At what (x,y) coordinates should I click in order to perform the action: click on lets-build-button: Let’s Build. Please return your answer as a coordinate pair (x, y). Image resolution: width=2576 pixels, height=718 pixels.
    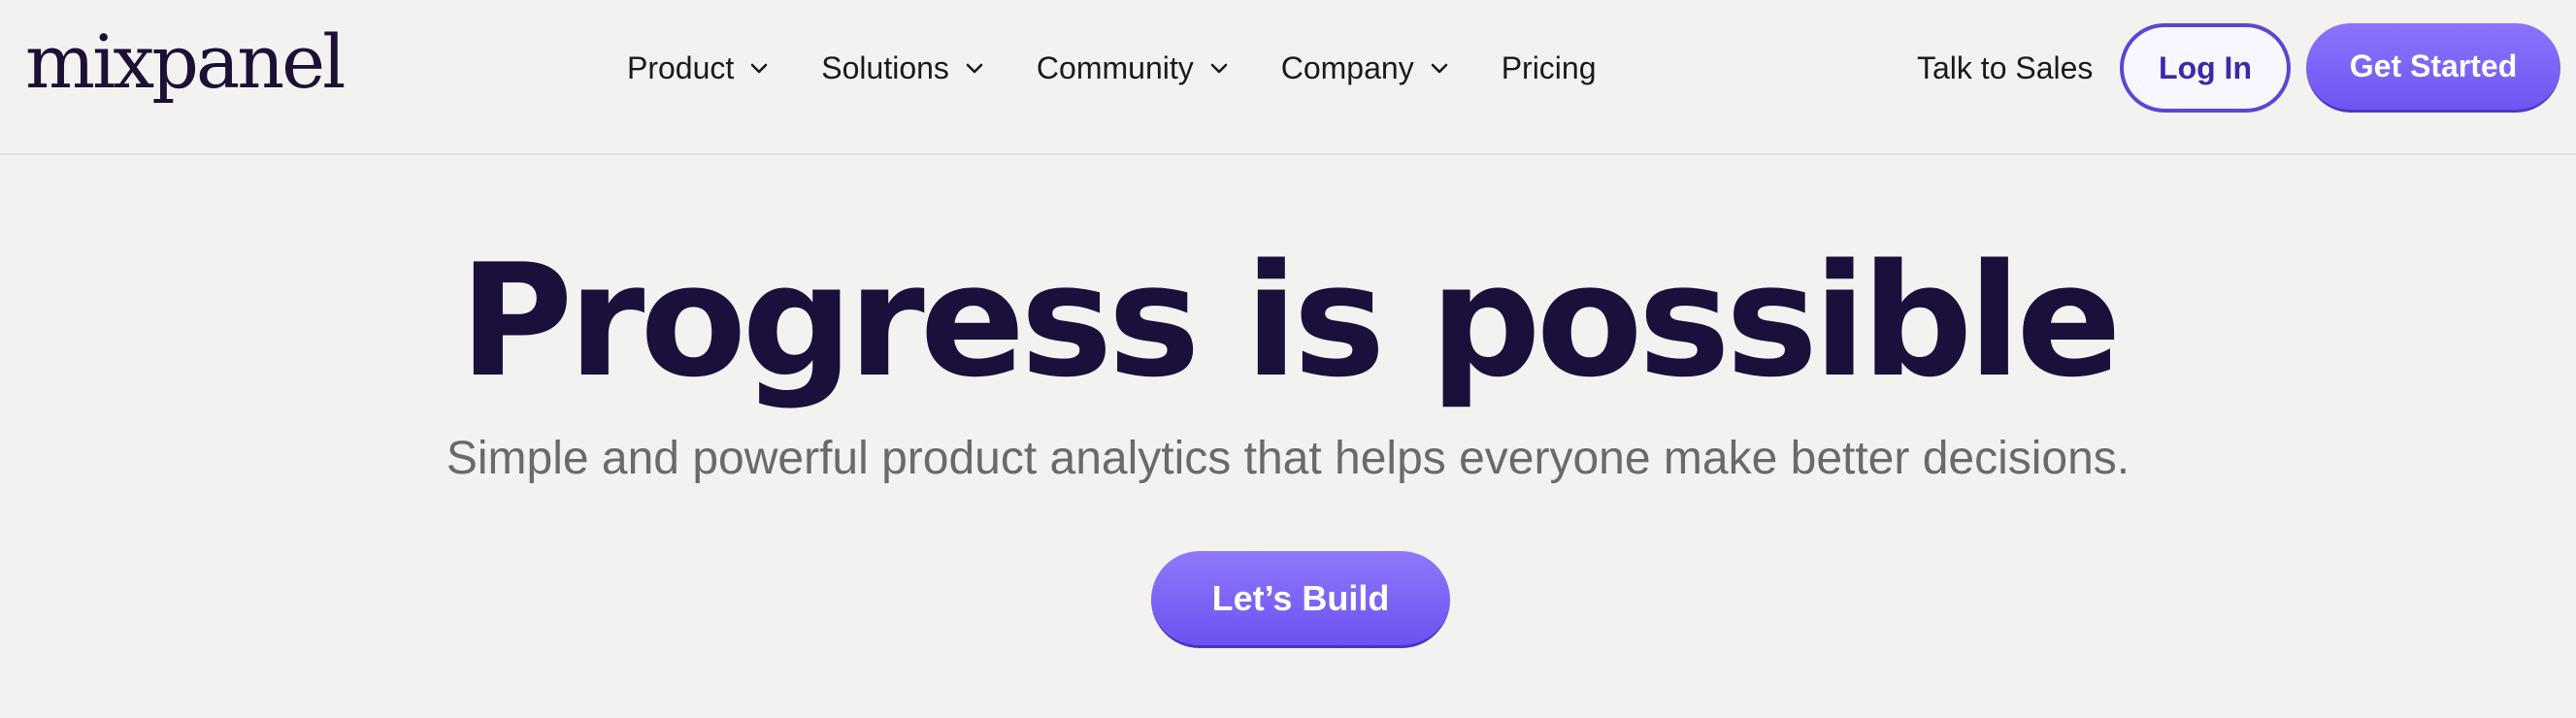
    Looking at the image, I should click on (1300, 599).